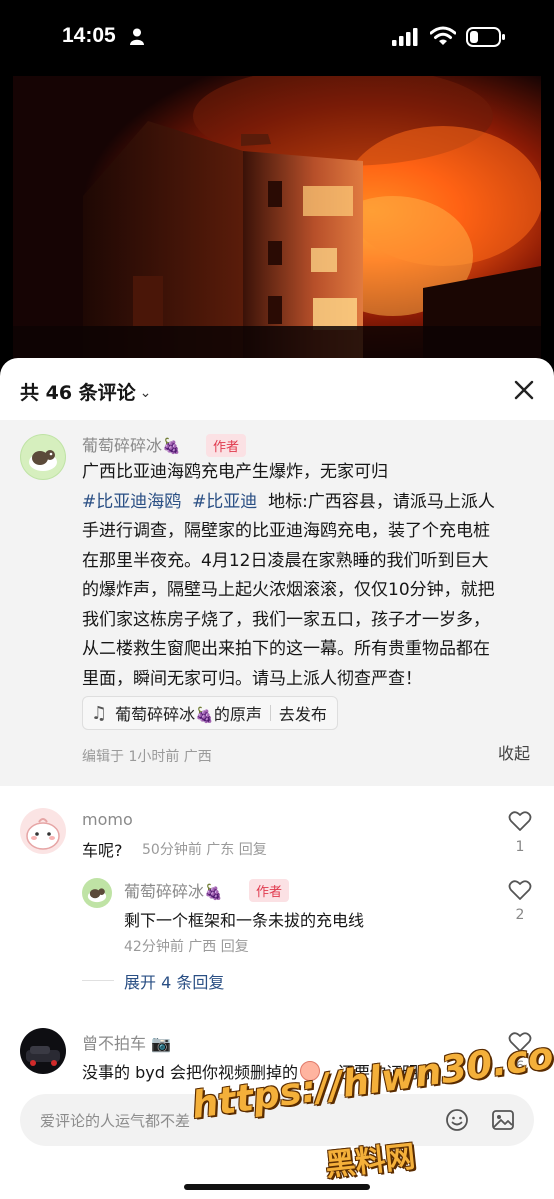 This screenshot has height=1199, width=554. I want to click on comment-meta: 50分钟前 广东 回复, so click(204, 850).